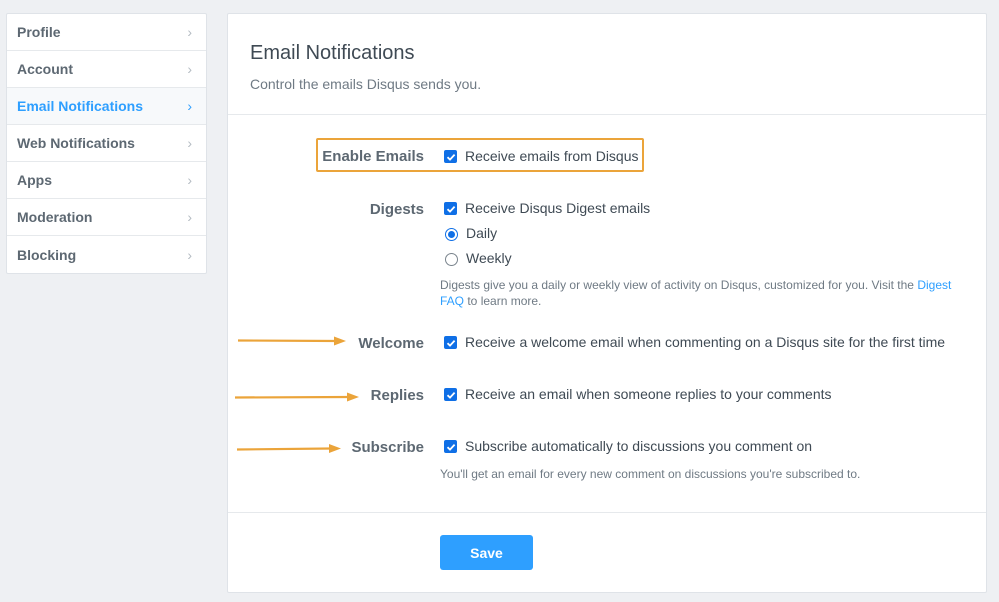 This screenshot has width=999, height=602. I want to click on sidebar-item-label: Account, so click(45, 69).